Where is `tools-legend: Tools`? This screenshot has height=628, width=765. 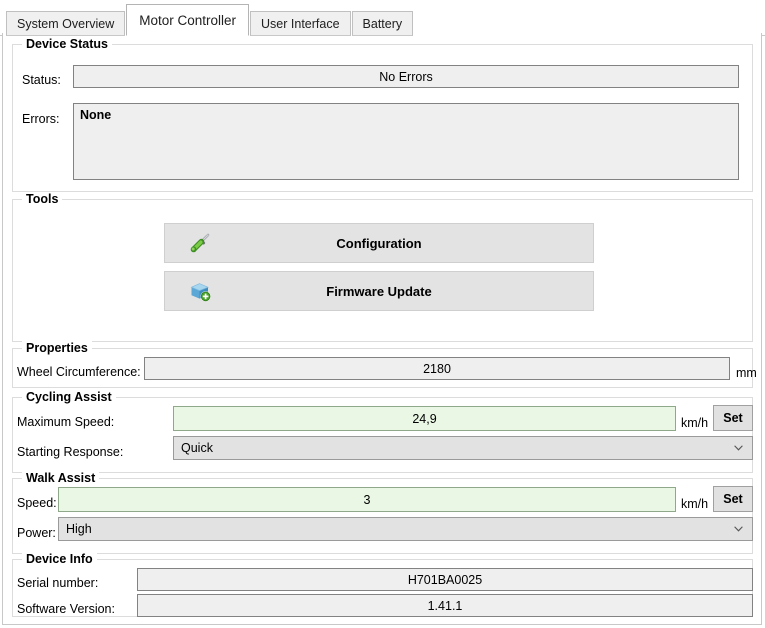
tools-legend: Tools is located at coordinates (42, 199).